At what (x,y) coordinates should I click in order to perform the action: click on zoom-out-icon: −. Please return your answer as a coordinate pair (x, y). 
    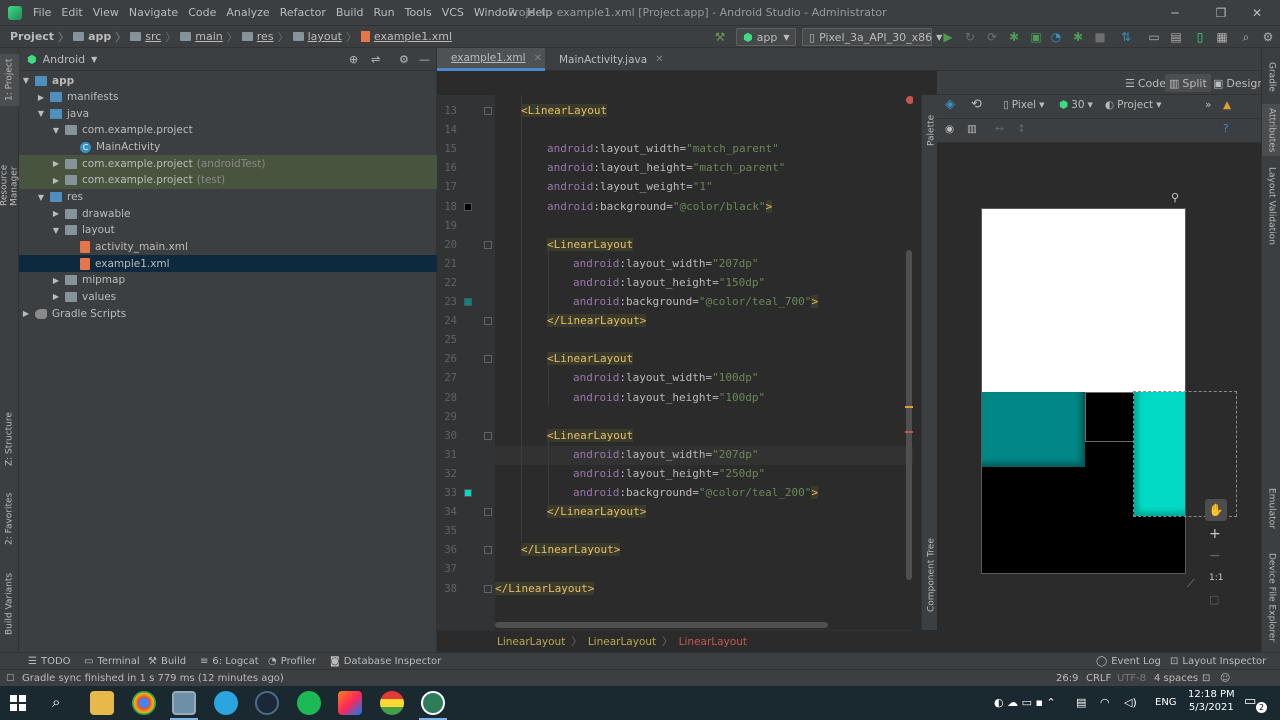
    Looking at the image, I should click on (1215, 556).